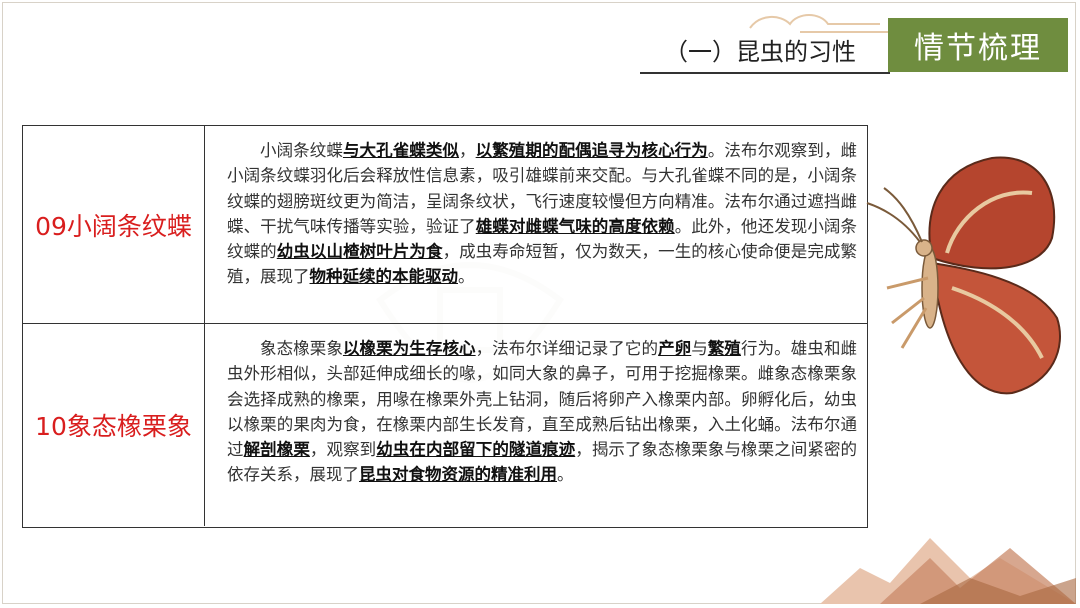  I want to click on key-phrase: 昆虫对食物资源的精准利用, so click(458, 475).